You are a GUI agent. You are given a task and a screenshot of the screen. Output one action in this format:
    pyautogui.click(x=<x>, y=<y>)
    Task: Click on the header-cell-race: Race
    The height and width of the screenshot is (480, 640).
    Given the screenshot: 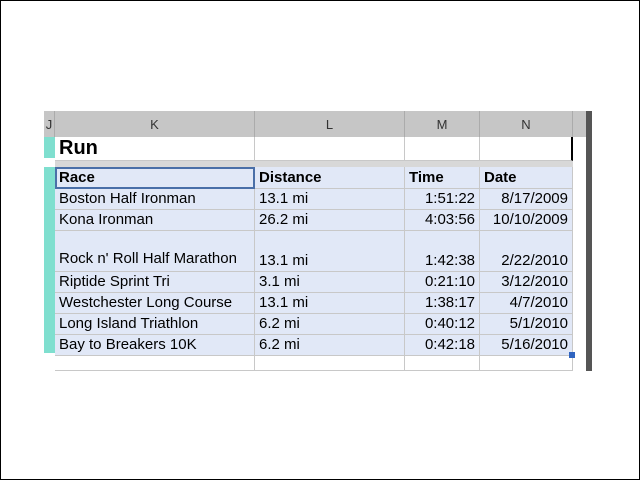 What is the action you would take?
    pyautogui.click(x=155, y=178)
    